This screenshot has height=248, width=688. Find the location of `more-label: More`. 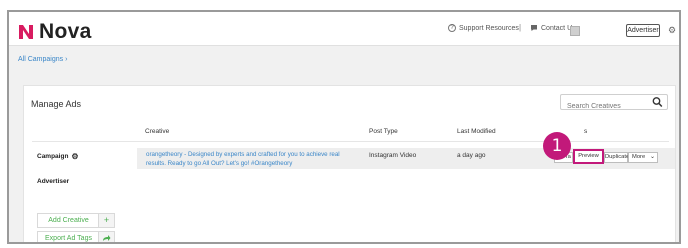

more-label: More is located at coordinates (639, 157).